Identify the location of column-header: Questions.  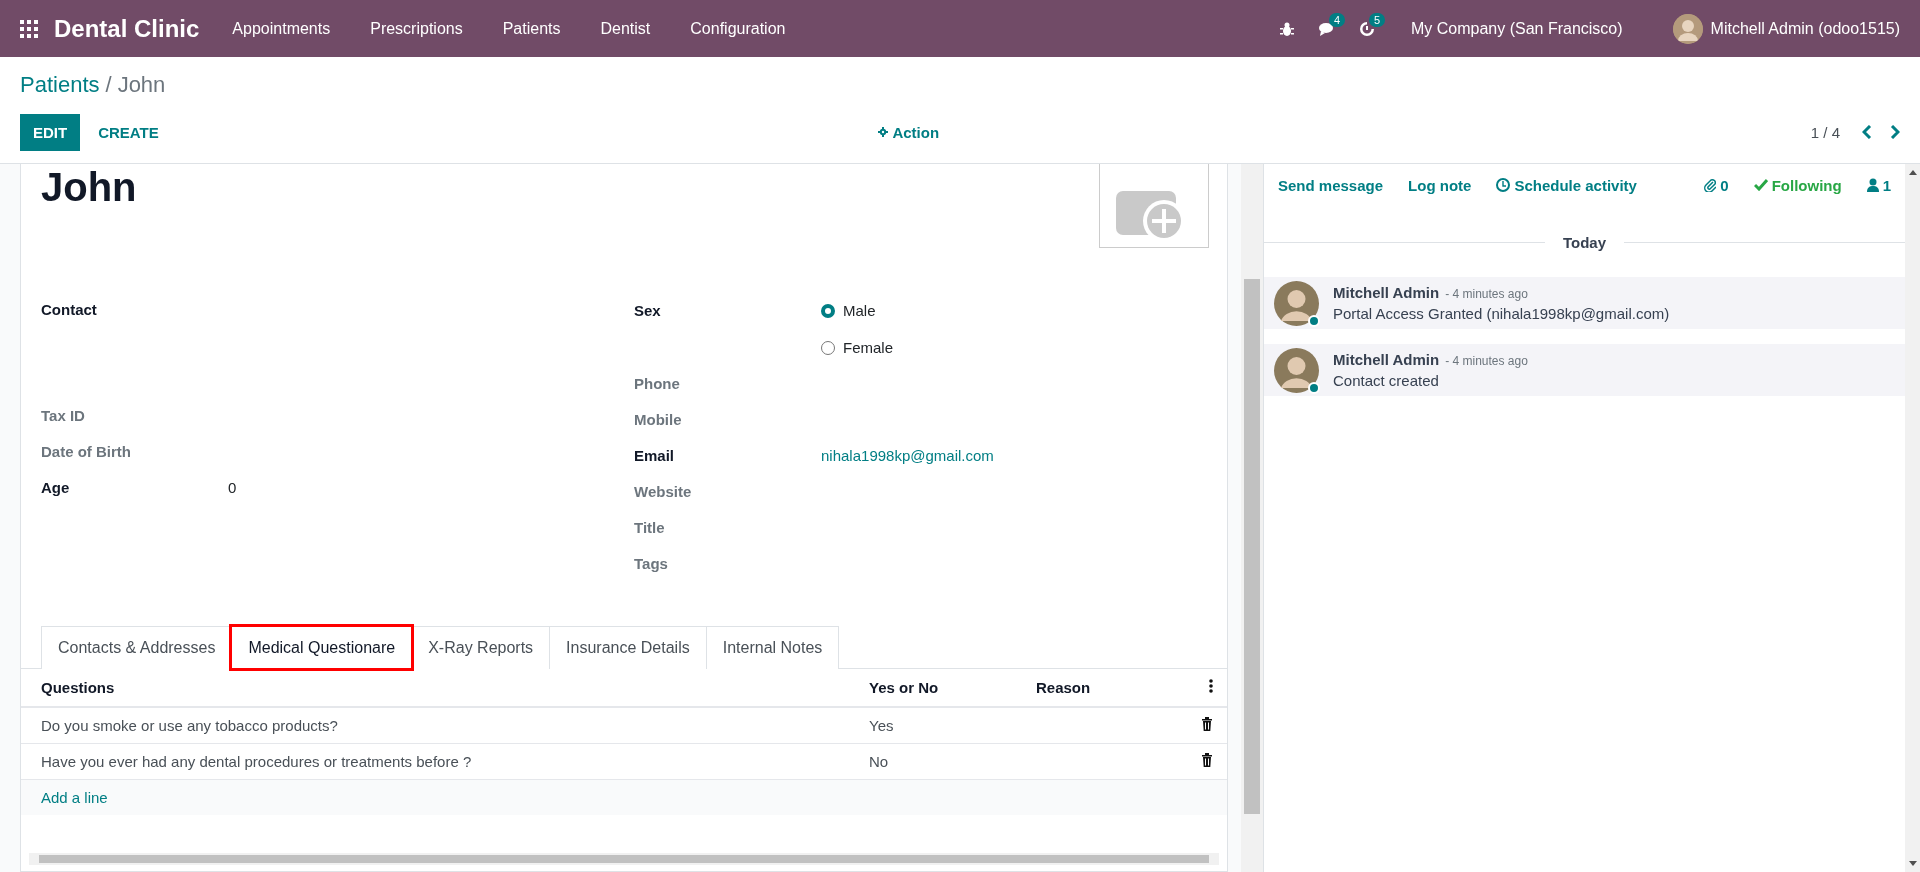
(444, 688).